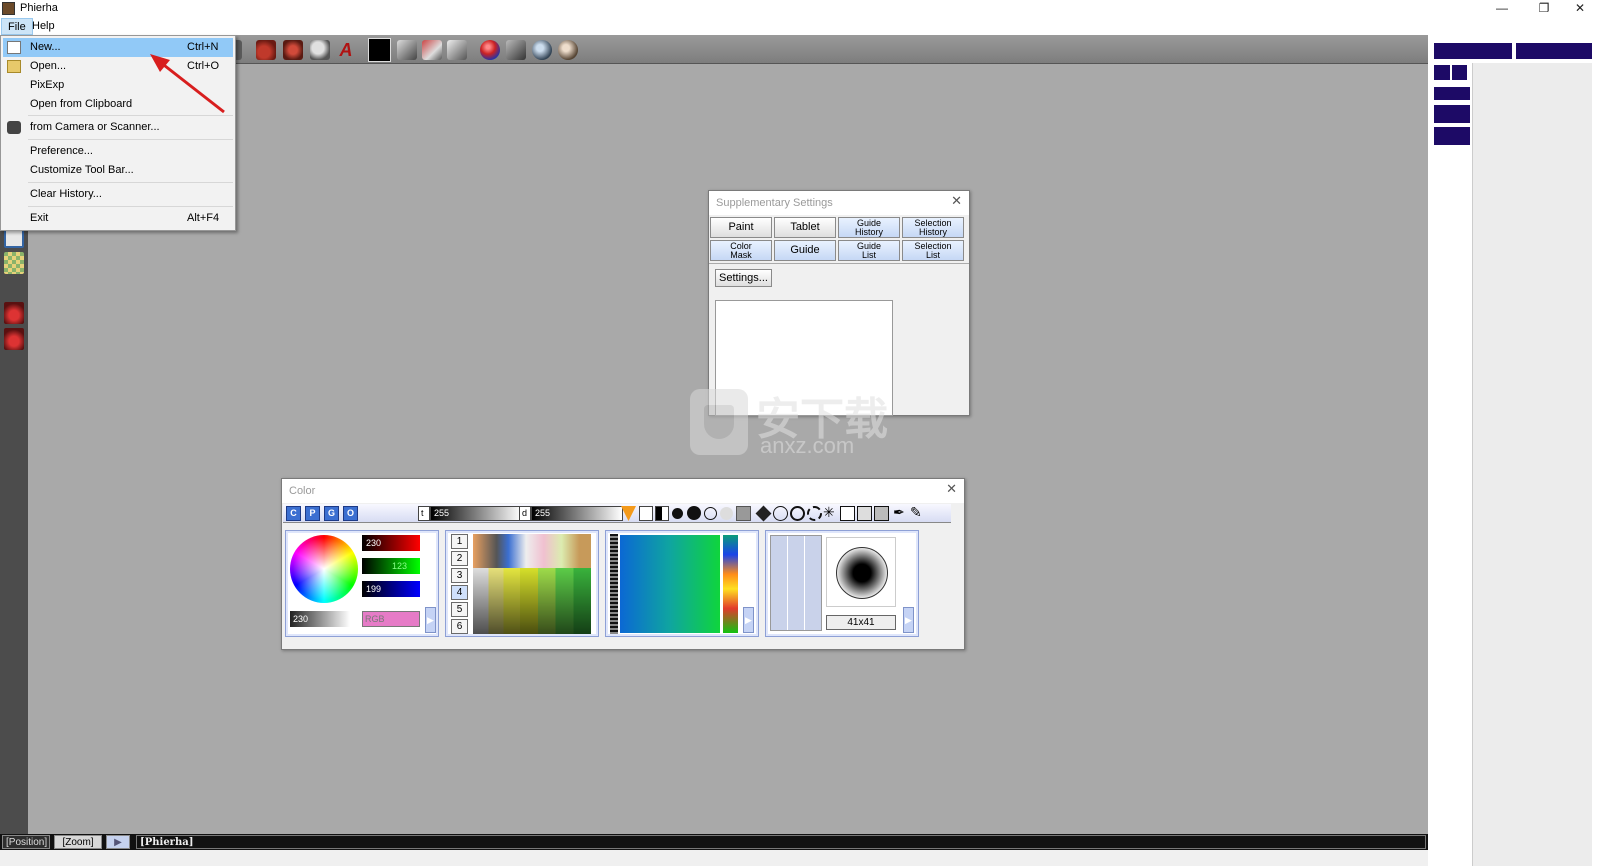  What do you see at coordinates (43, 26) in the screenshot?
I see `menu-help: Help` at bounding box center [43, 26].